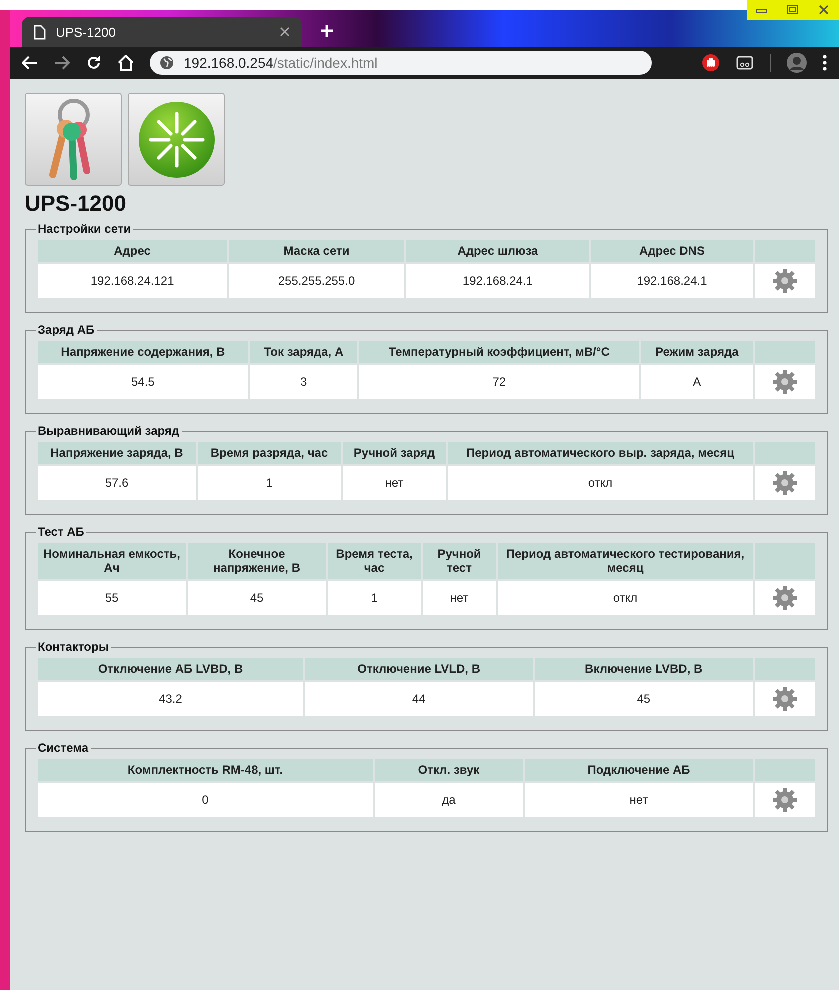  I want to click on group-title: Контакторы, so click(73, 647).